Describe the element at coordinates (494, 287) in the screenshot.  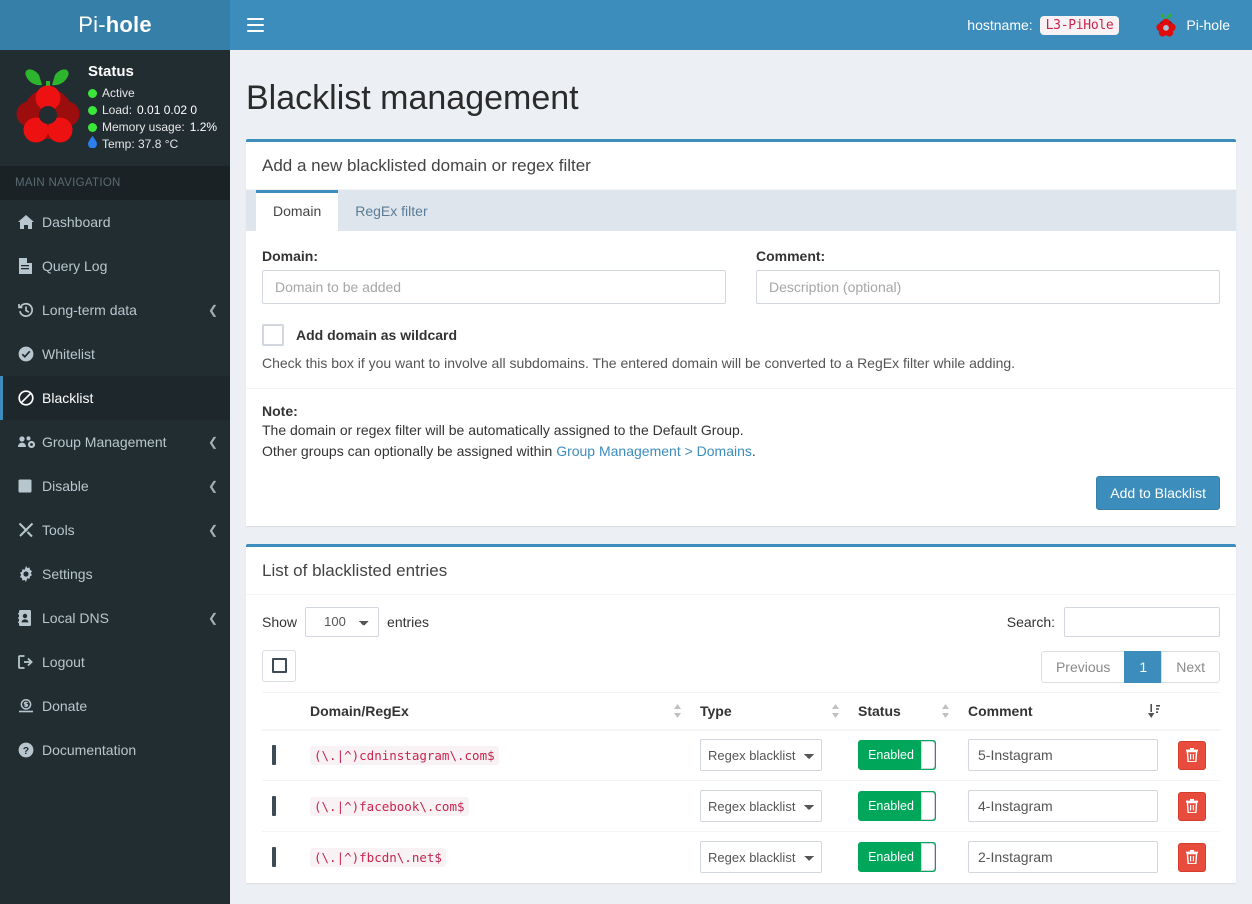
I see `domain-input` at that location.